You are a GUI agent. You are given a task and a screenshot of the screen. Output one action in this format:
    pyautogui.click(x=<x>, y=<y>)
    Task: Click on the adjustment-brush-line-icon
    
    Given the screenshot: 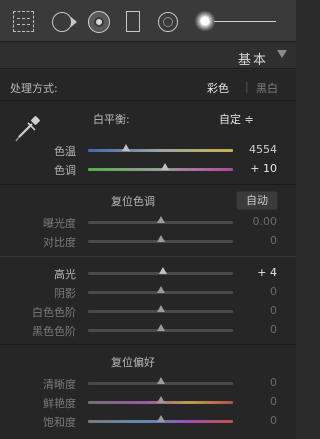 What is the action you would take?
    pyautogui.click(x=245, y=21)
    